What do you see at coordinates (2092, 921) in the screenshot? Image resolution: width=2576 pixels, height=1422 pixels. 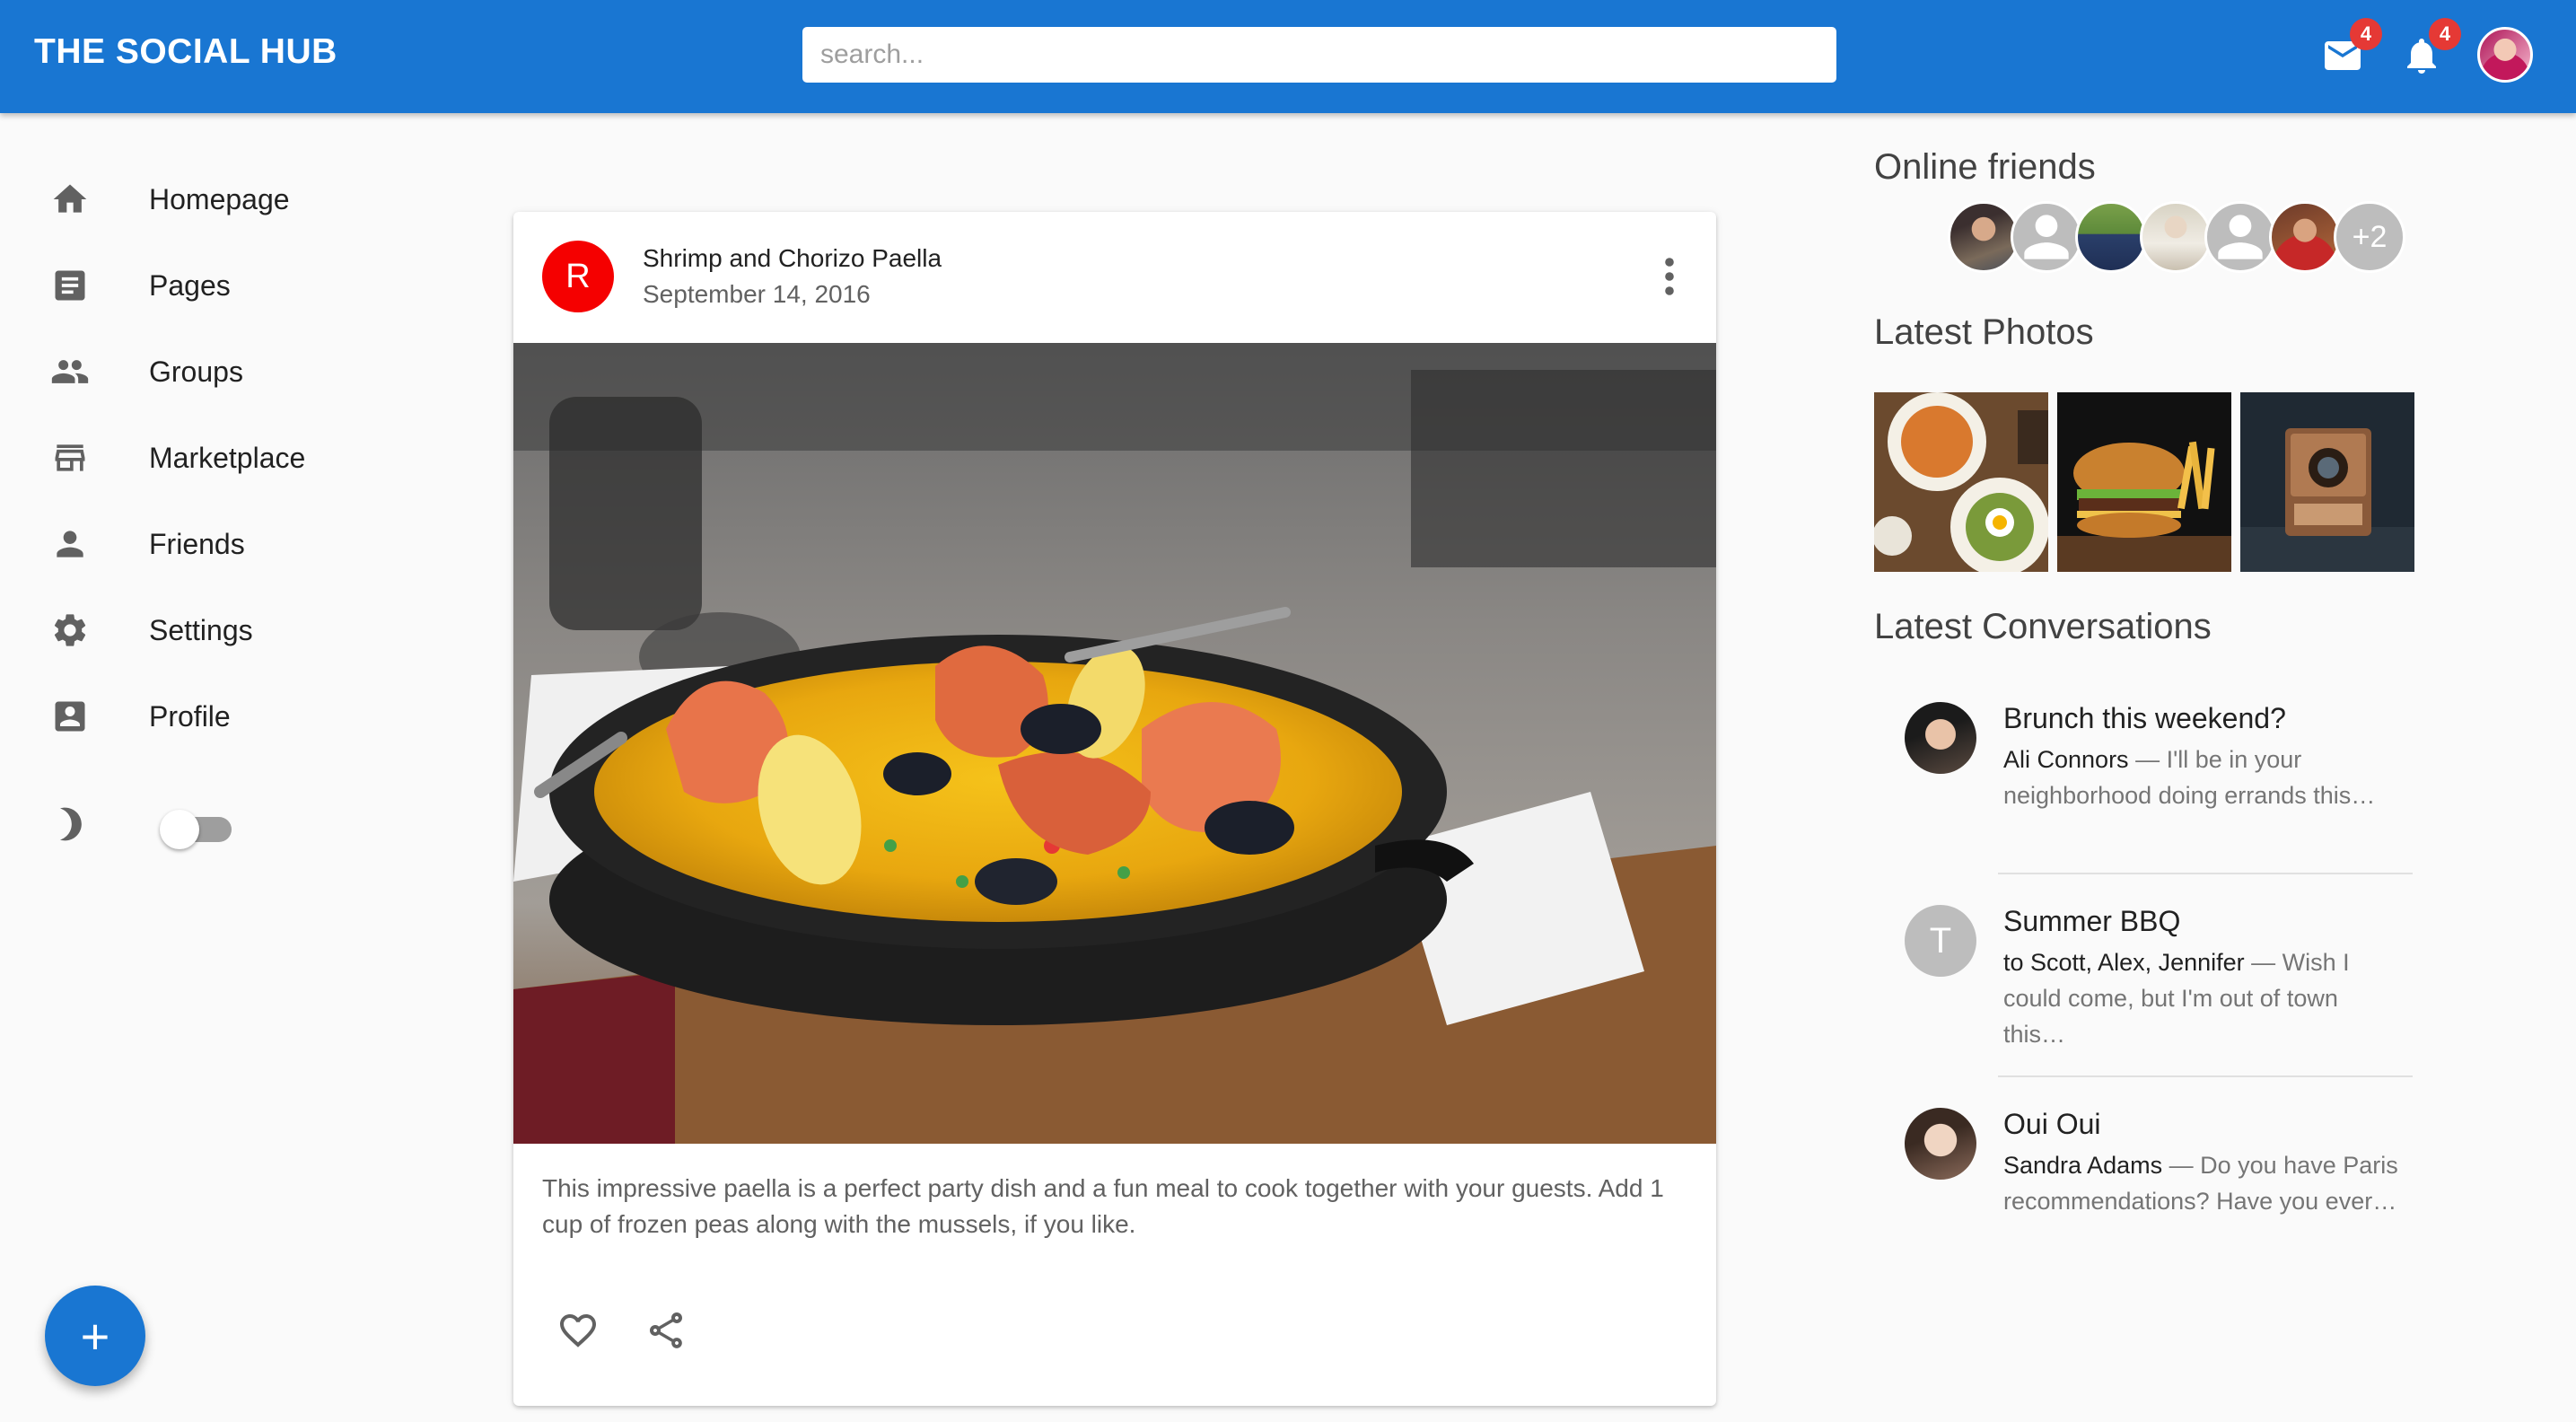 I see `conversation-title: Summer BBQ` at bounding box center [2092, 921].